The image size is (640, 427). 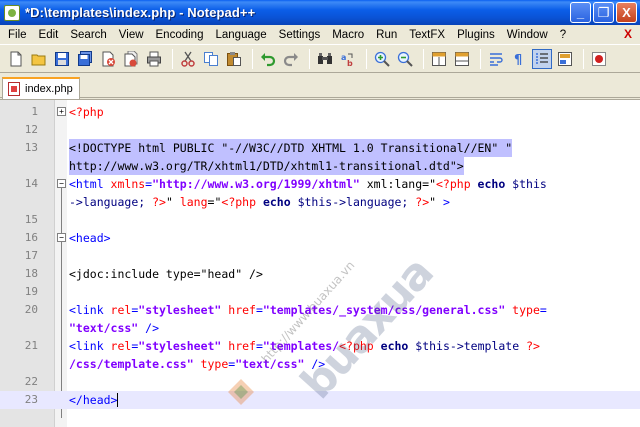 I want to click on zoom-out-icon, so click(x=405, y=59).